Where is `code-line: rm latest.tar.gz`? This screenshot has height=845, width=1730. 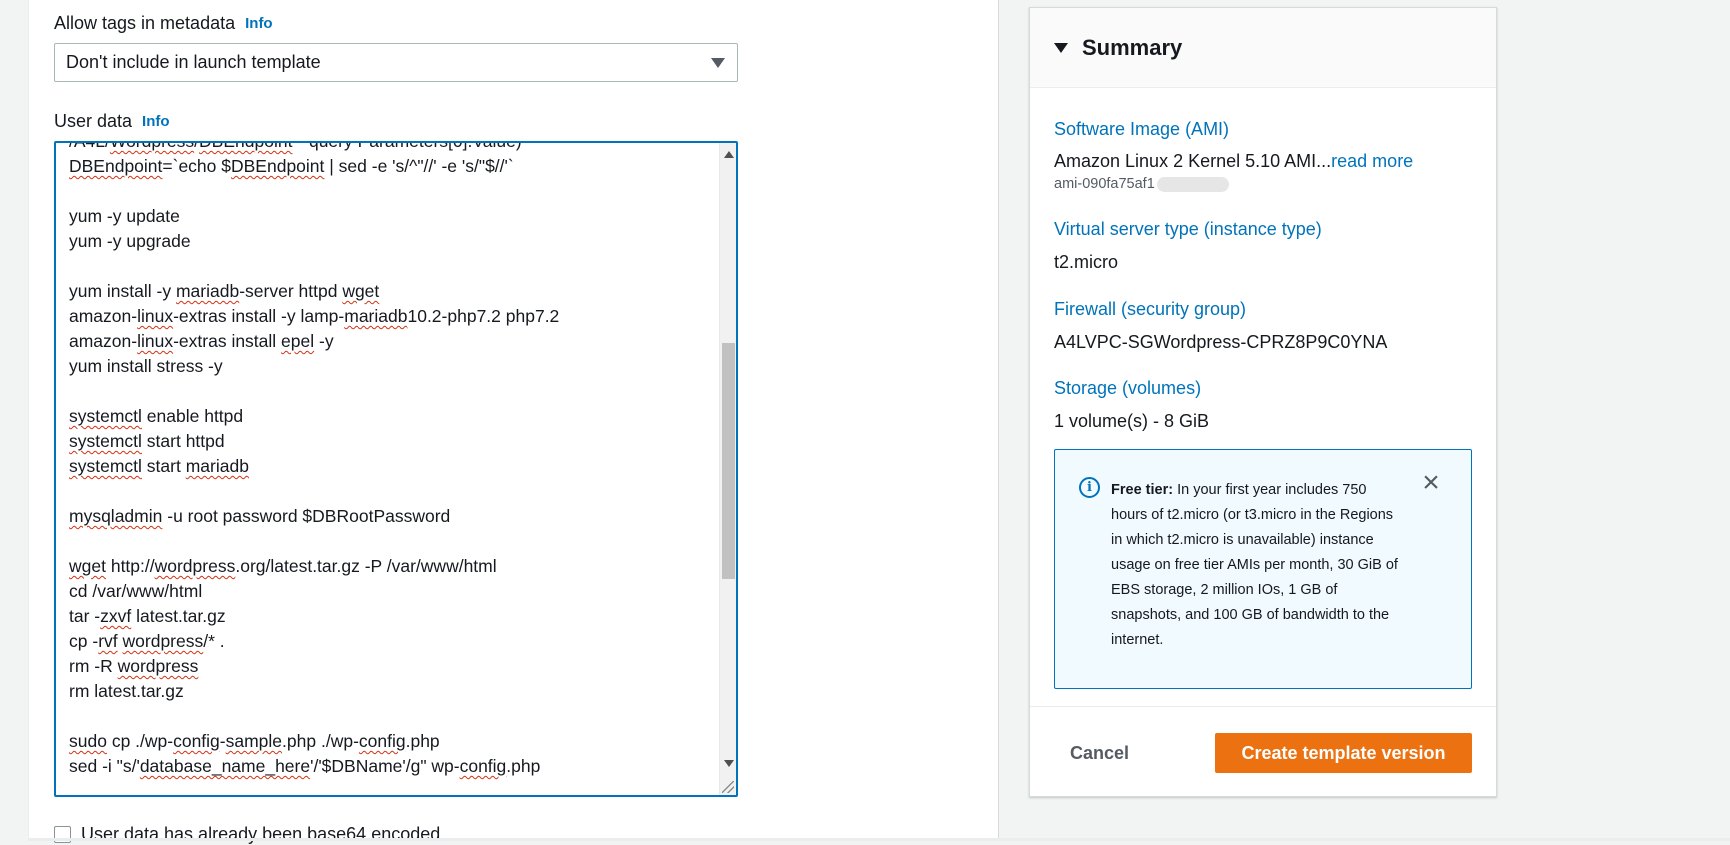 code-line: rm latest.tar.gz is located at coordinates (126, 691).